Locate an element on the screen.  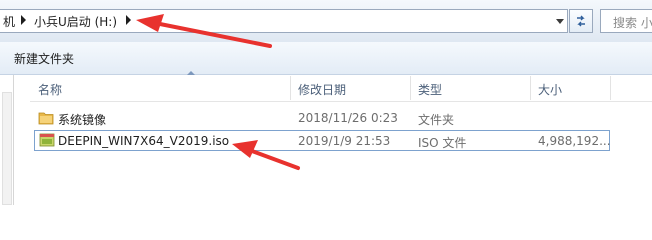
search-placeholder: 搜索 小 is located at coordinates (632, 23).